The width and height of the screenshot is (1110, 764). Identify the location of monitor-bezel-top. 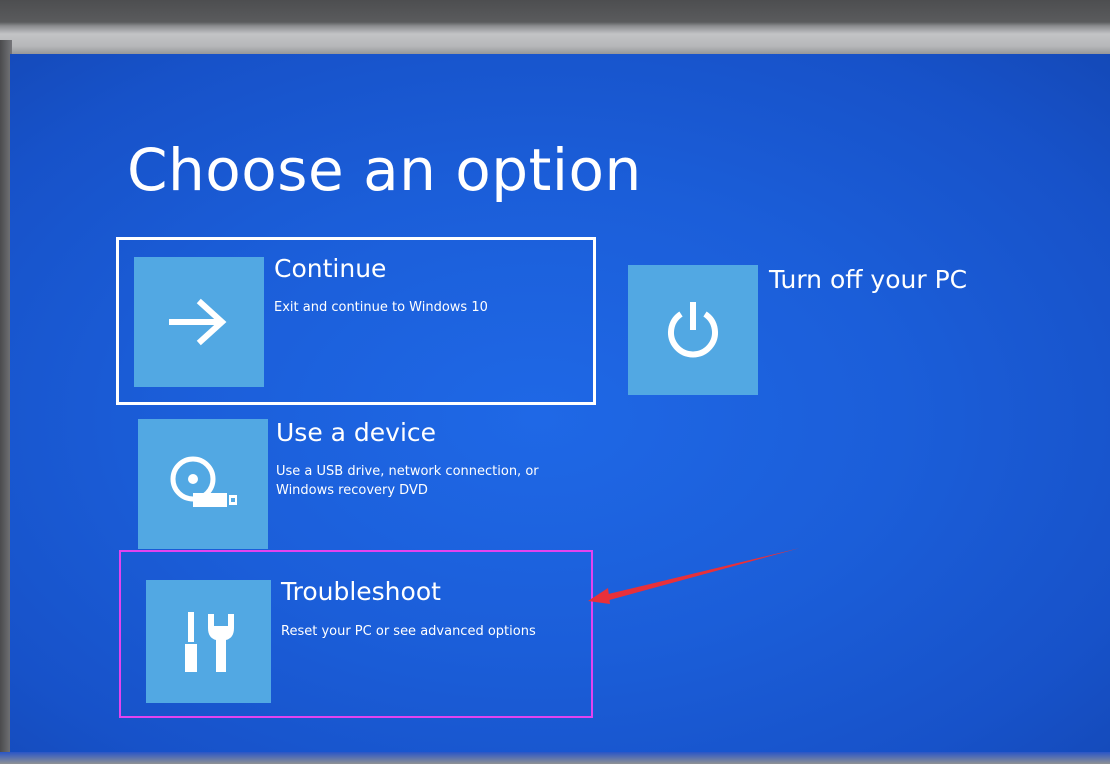
(555, 31).